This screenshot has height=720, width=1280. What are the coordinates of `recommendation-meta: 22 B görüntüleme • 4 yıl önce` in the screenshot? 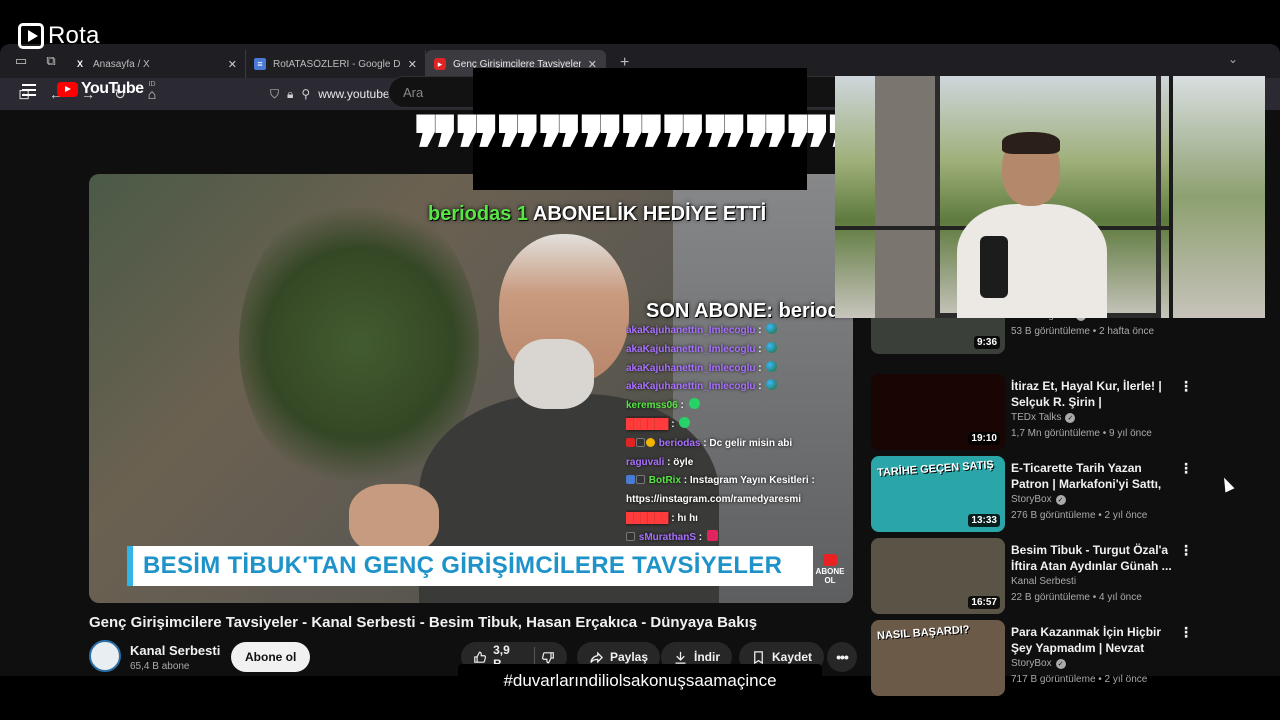 It's located at (1076, 597).